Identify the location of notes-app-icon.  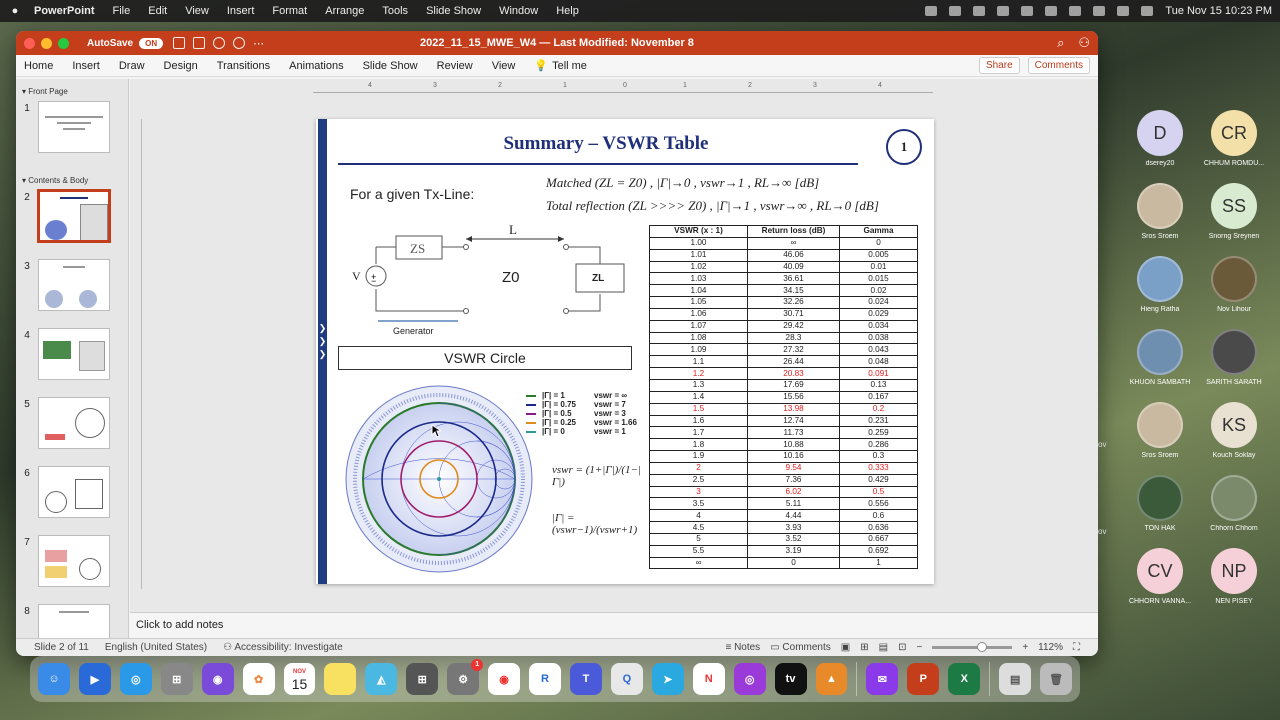
(340, 679).